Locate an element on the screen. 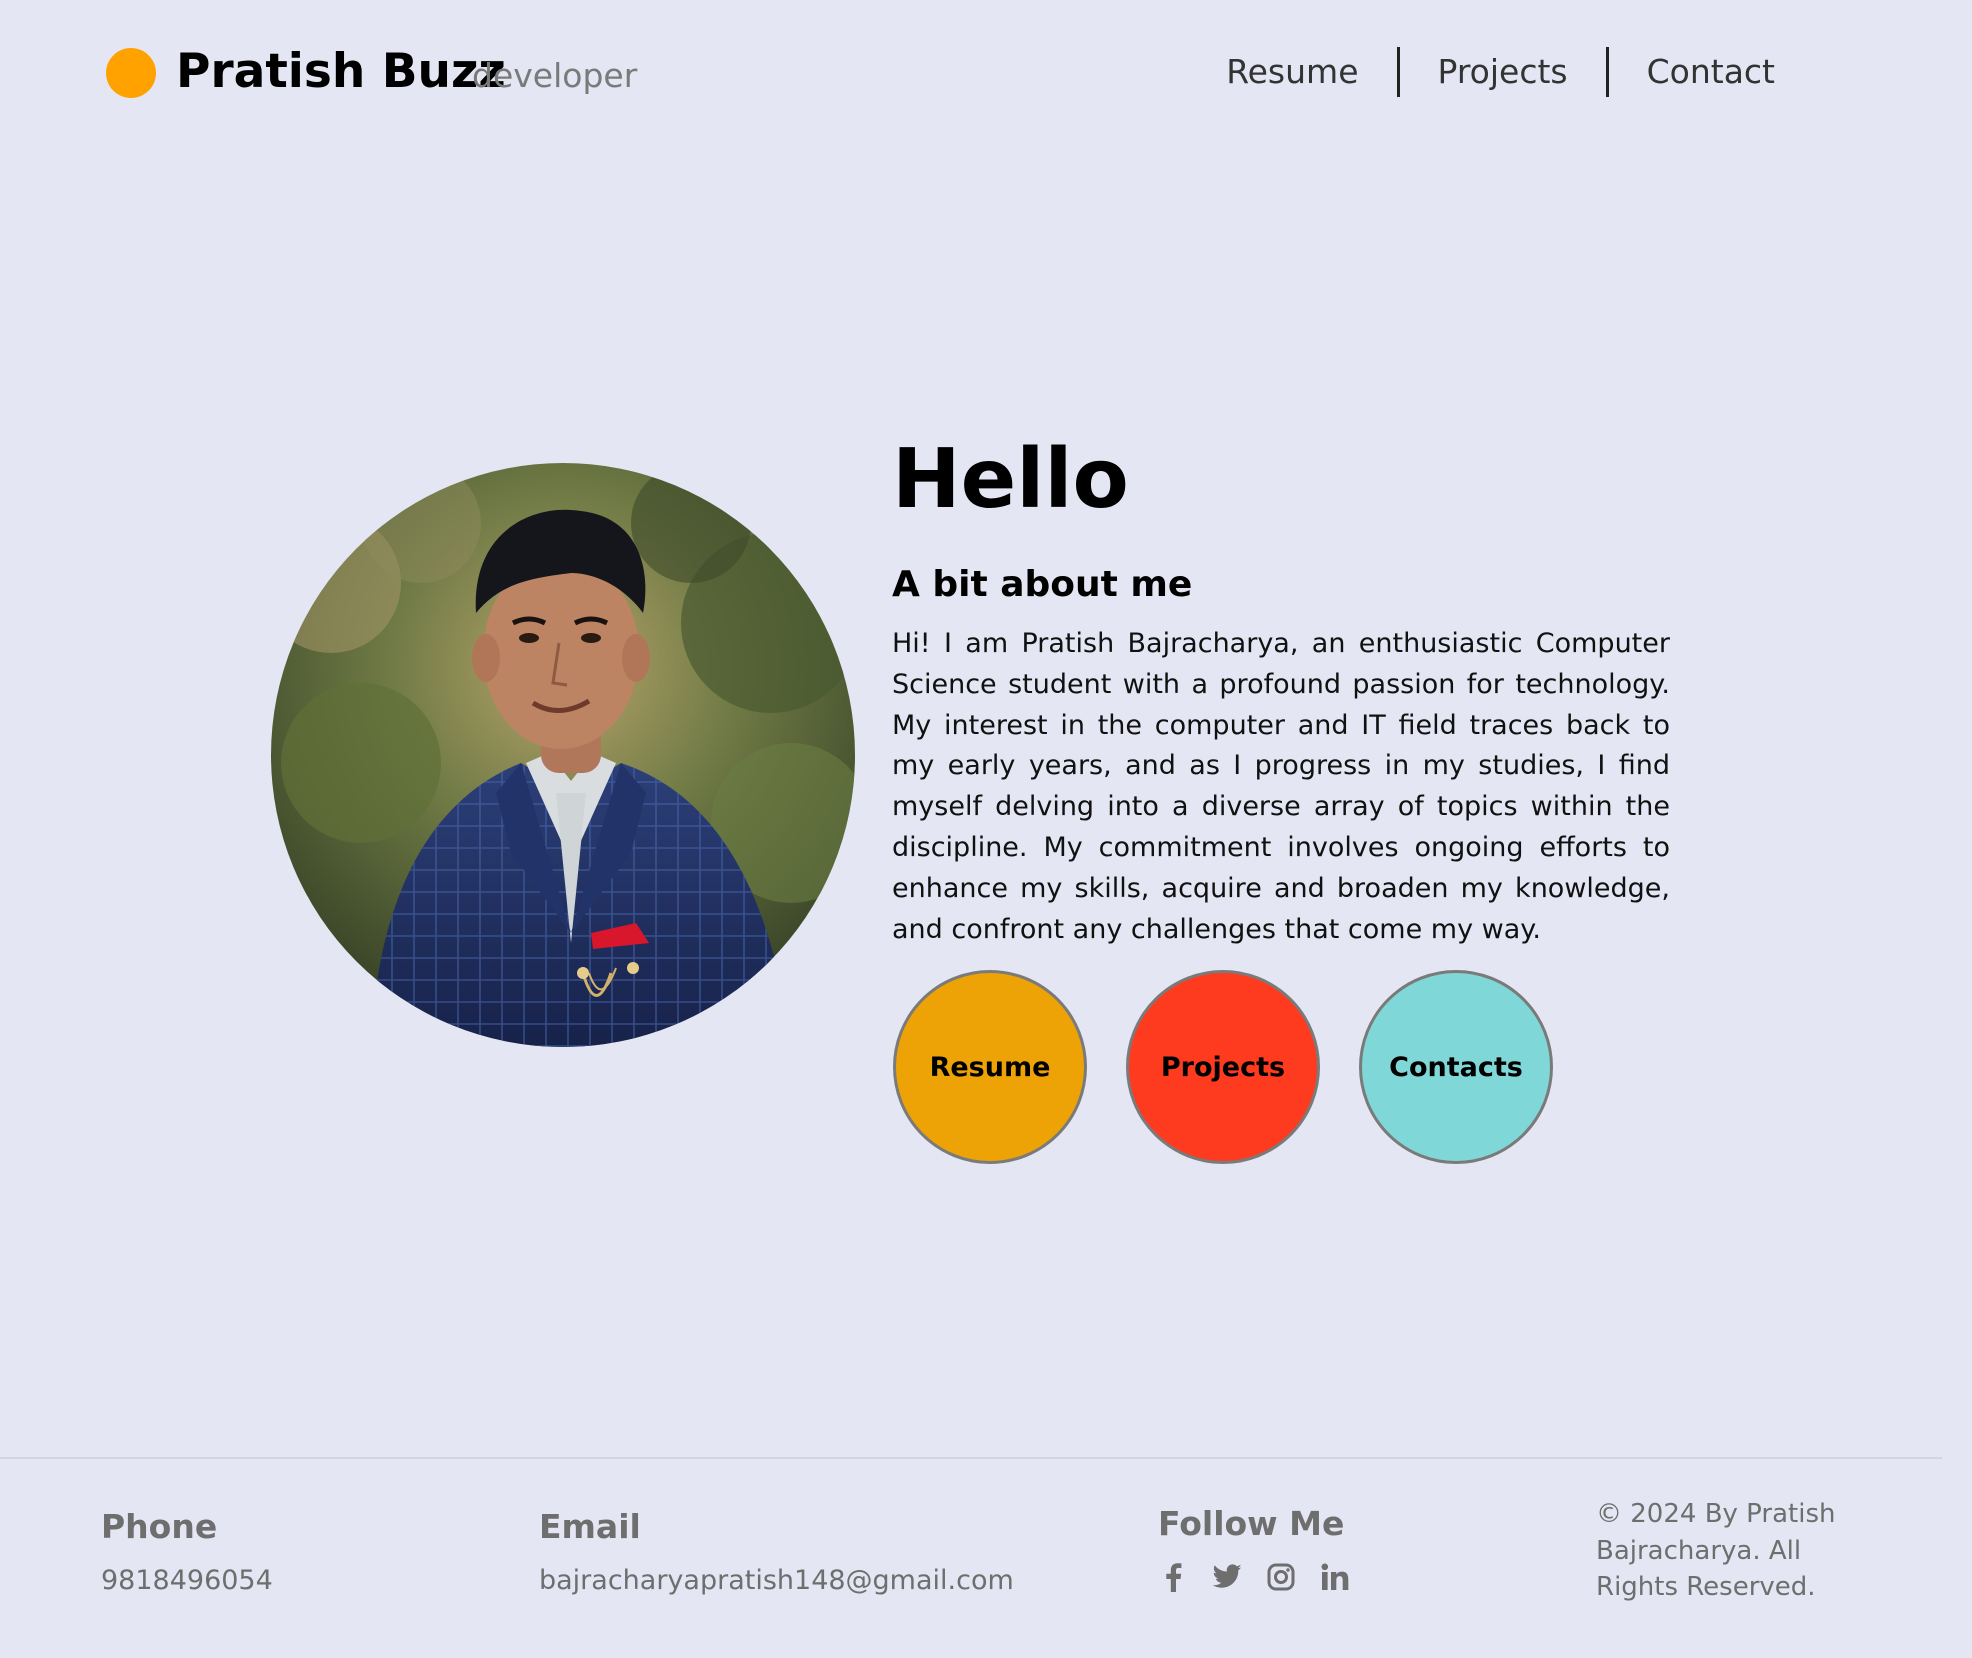  instagram-icon is located at coordinates (1281, 1577).